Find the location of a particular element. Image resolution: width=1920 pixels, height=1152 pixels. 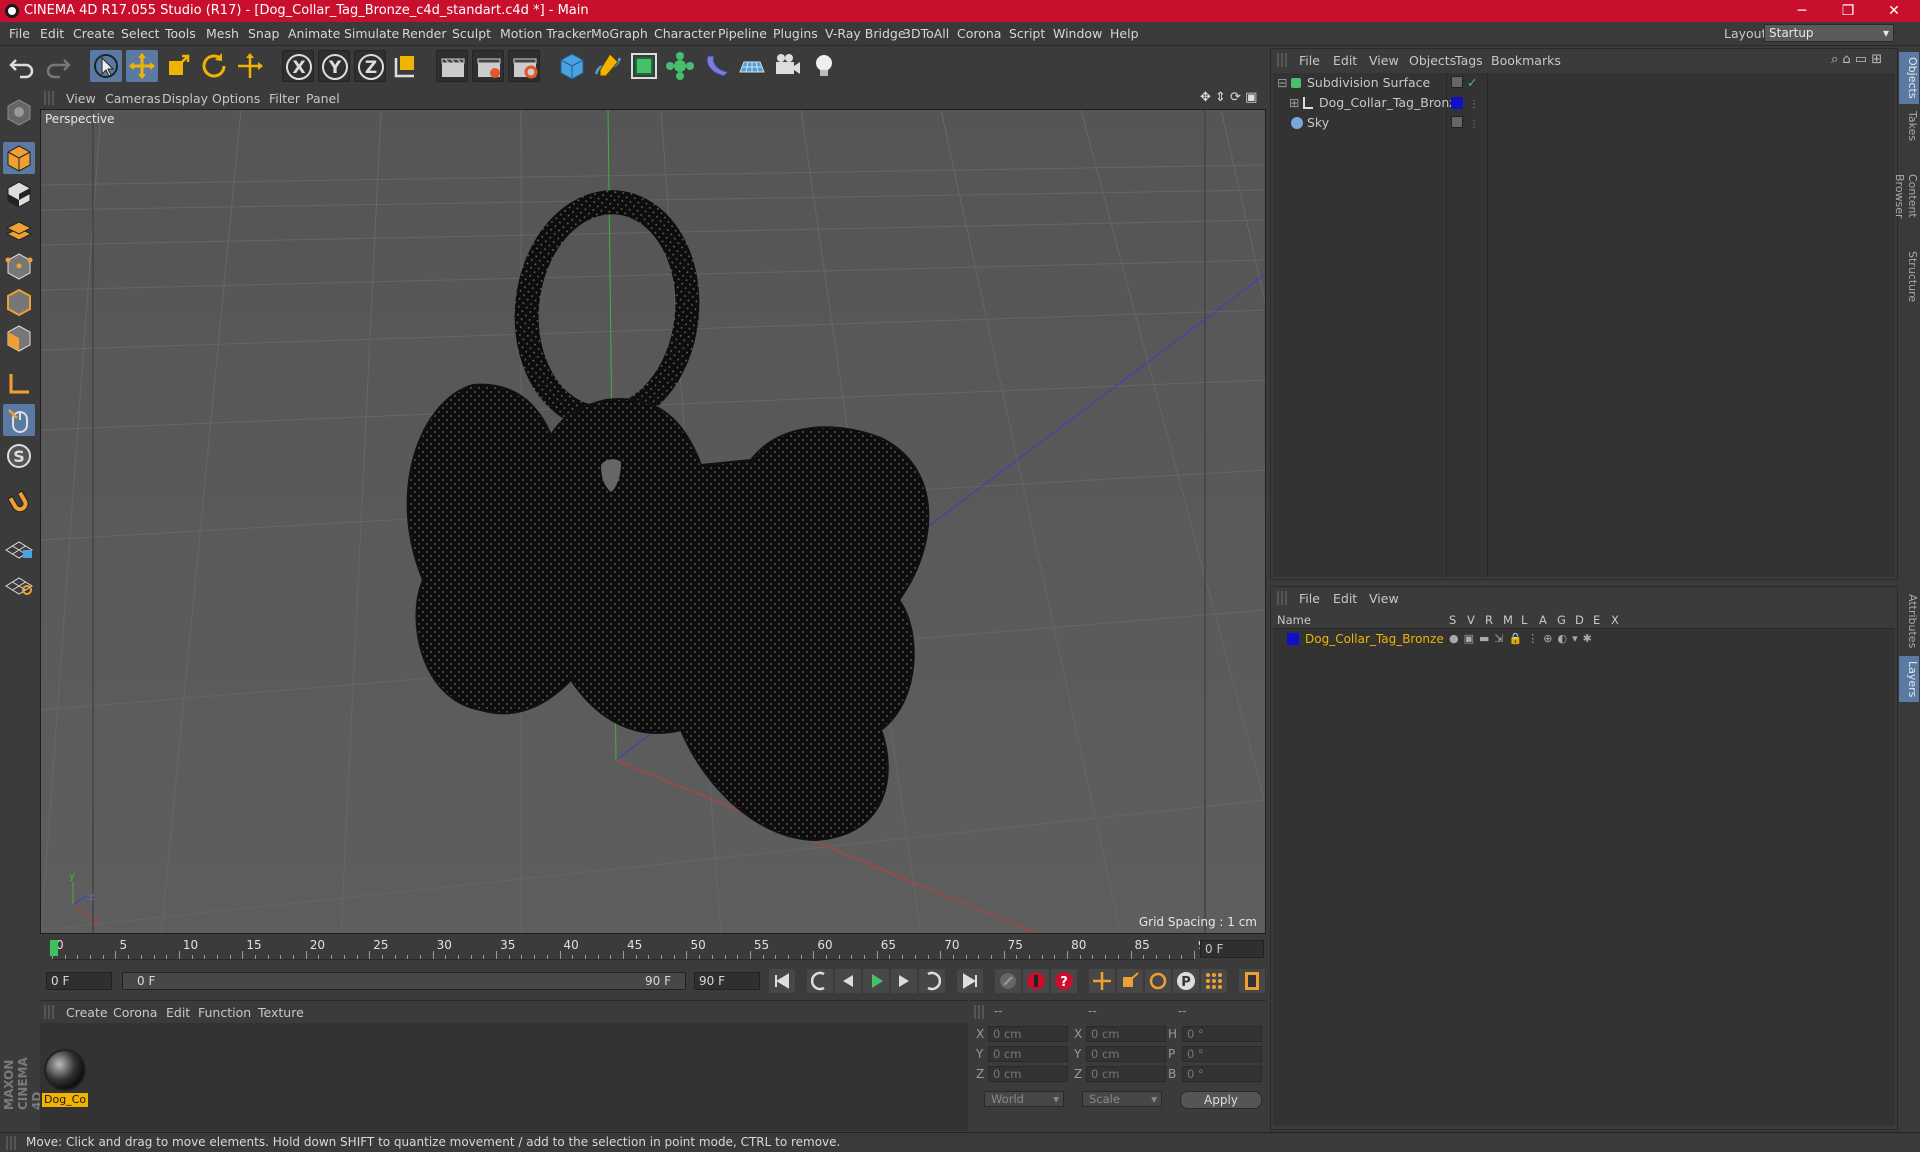

menu-plugins: Plugins is located at coordinates (795, 33).